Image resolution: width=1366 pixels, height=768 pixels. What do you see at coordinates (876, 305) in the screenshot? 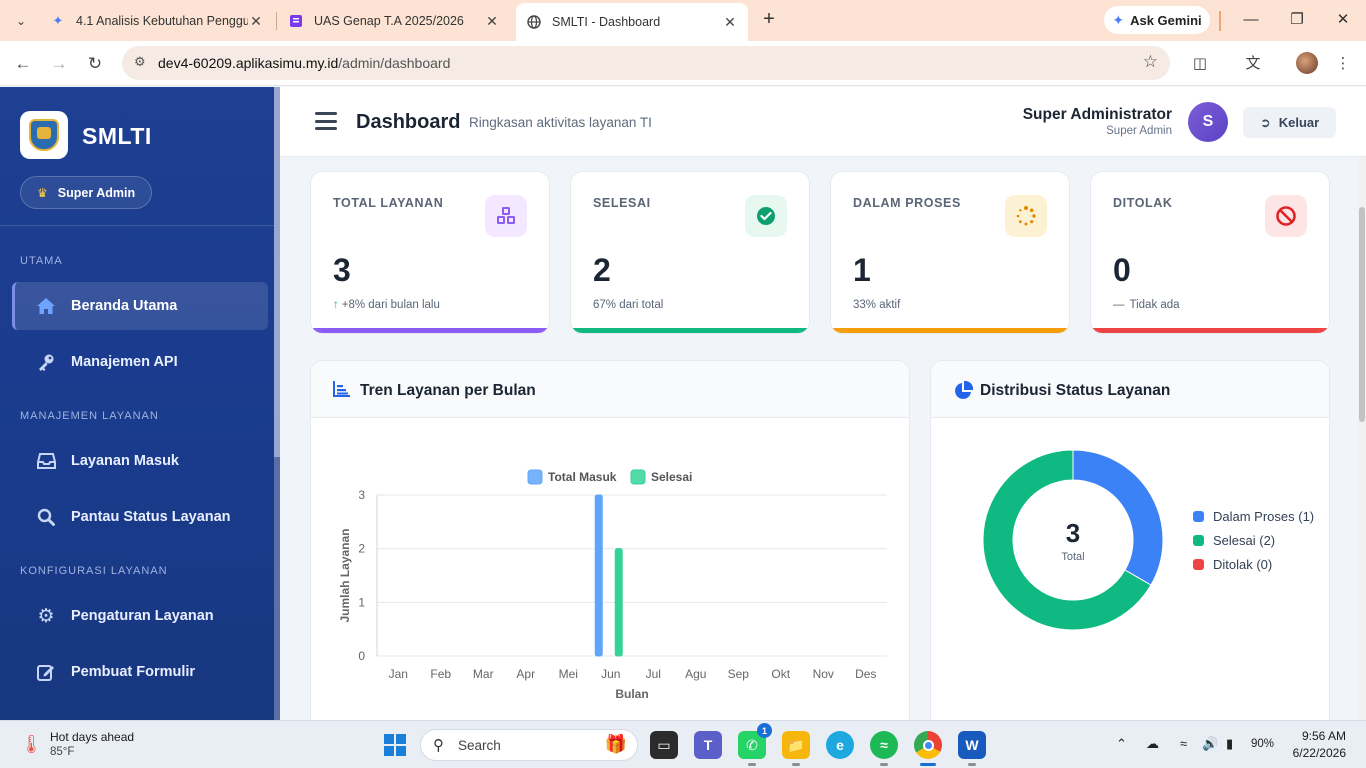
I see `stat-note: 33% aktif` at bounding box center [876, 305].